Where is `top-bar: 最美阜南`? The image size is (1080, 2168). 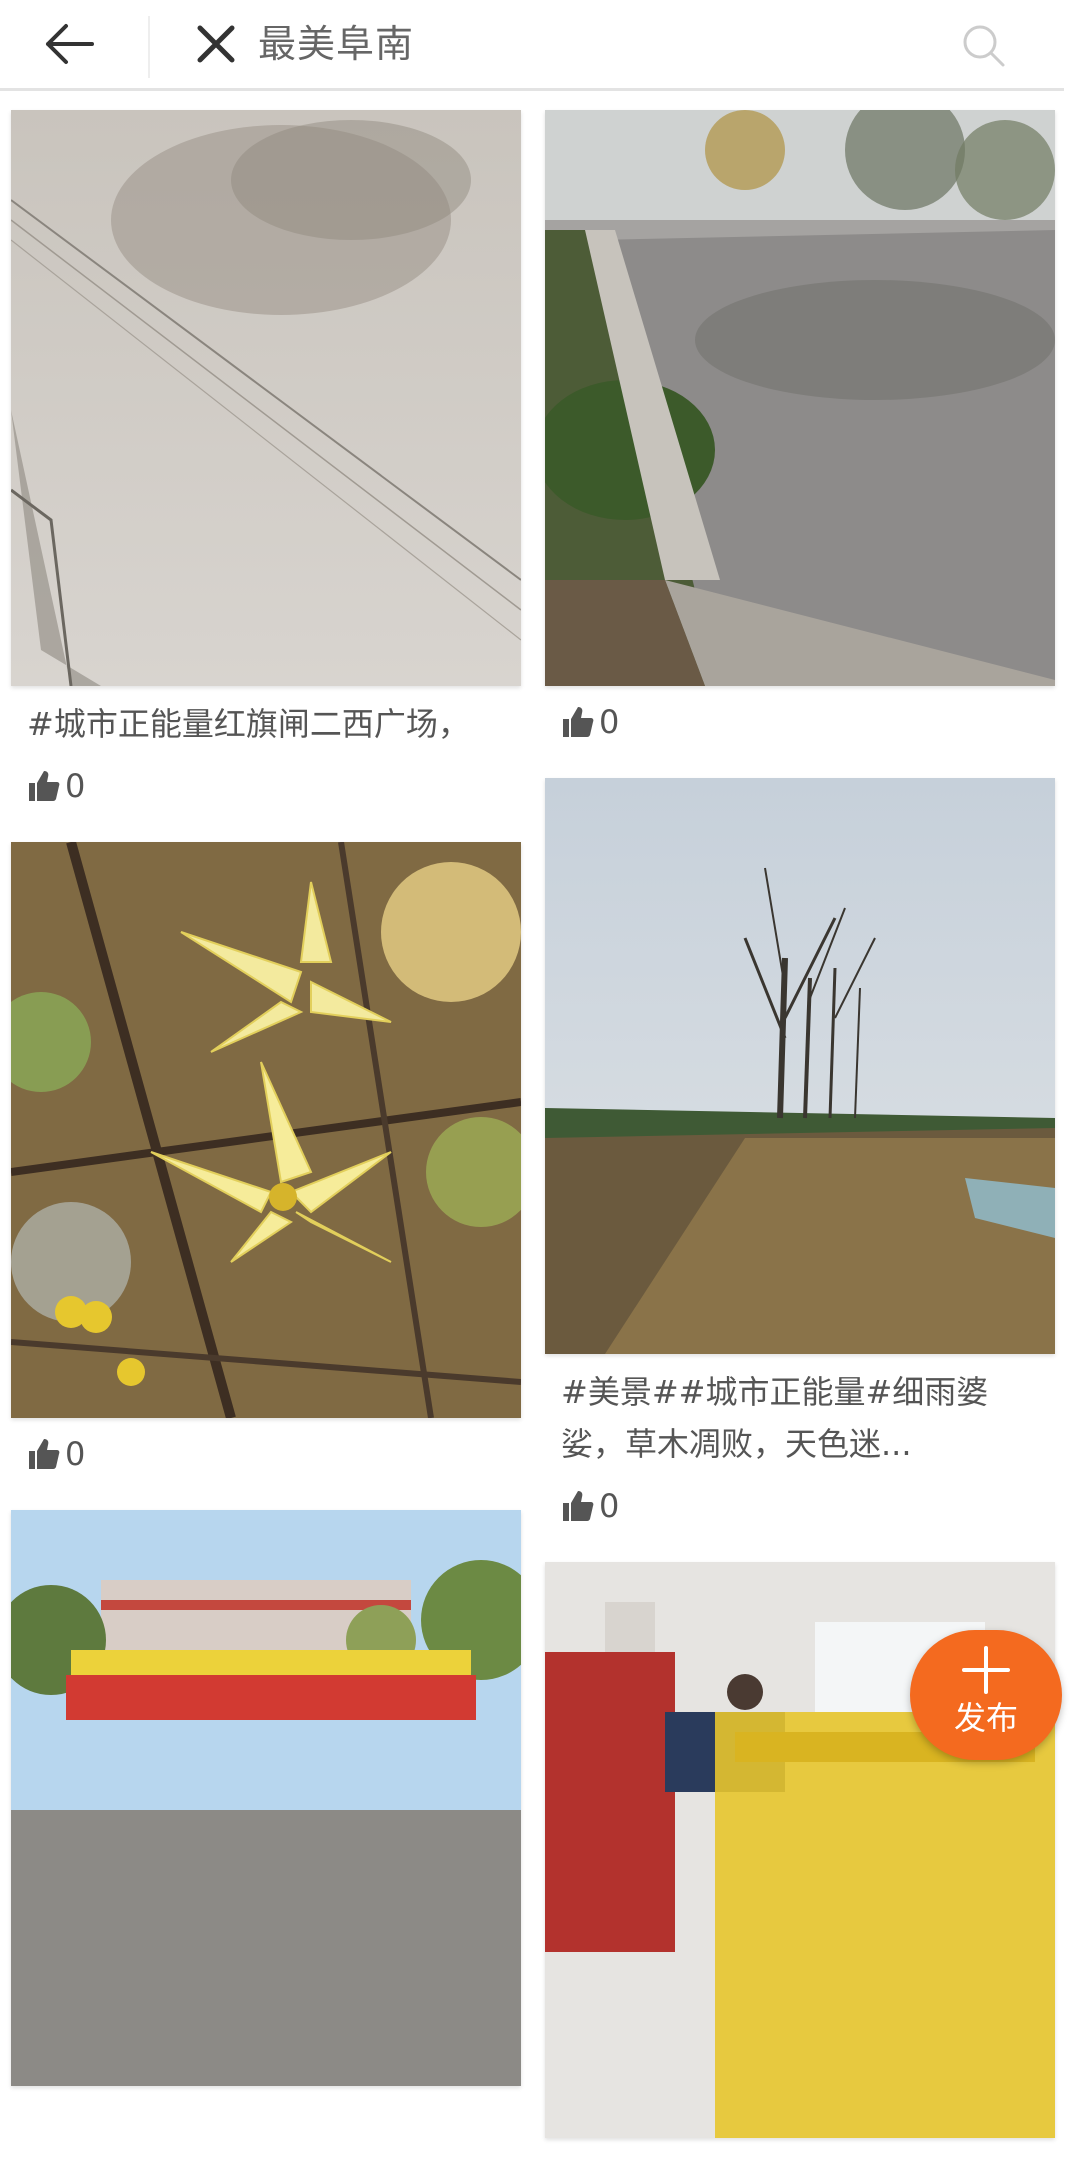 top-bar: 最美阜南 is located at coordinates (532, 45).